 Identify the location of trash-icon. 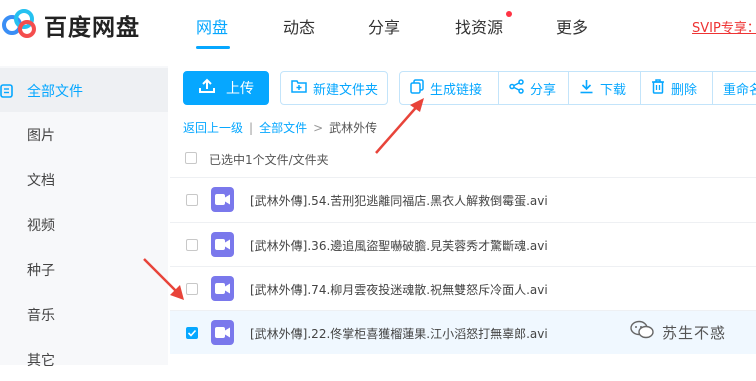
(661, 88).